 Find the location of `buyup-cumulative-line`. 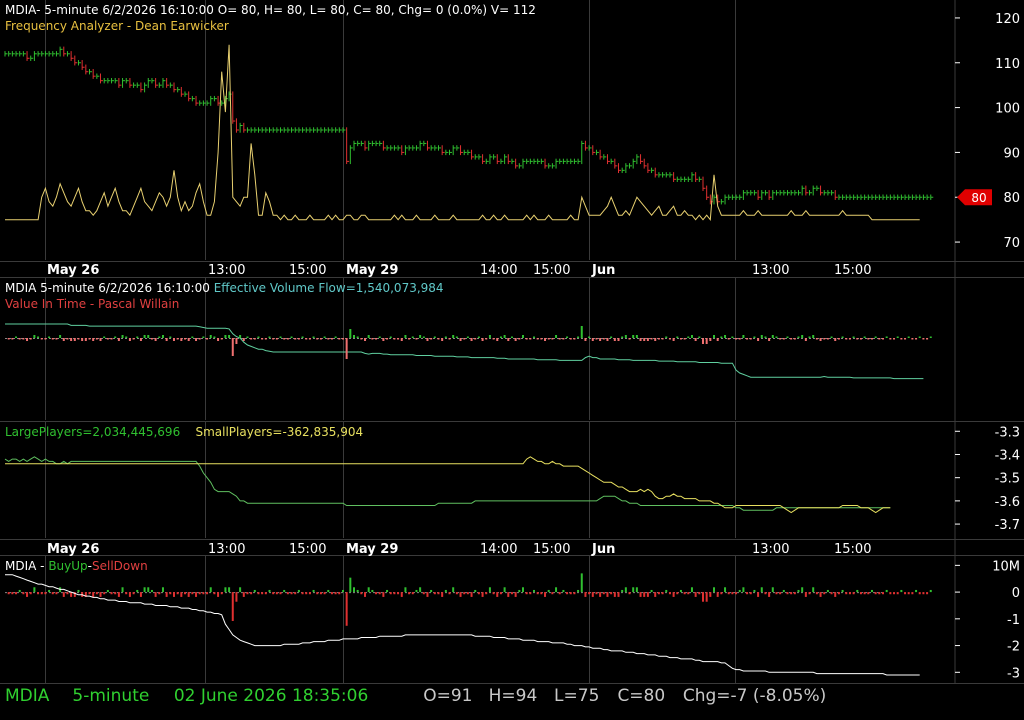

buyup-cumulative-line is located at coordinates (462, 625).